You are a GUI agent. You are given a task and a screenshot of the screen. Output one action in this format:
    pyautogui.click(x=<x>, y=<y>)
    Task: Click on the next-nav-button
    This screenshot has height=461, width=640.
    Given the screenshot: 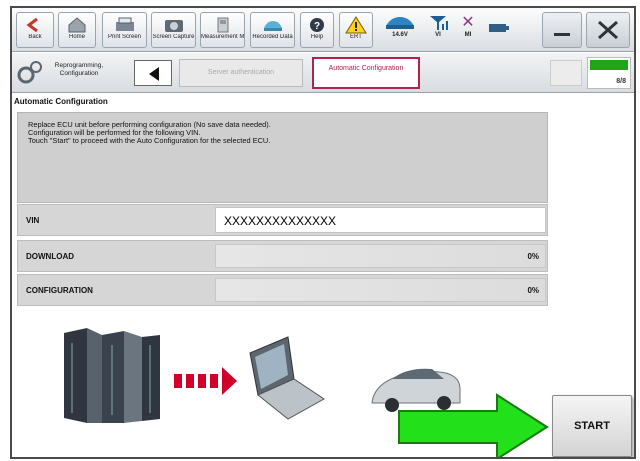 What is the action you would take?
    pyautogui.click(x=566, y=73)
    